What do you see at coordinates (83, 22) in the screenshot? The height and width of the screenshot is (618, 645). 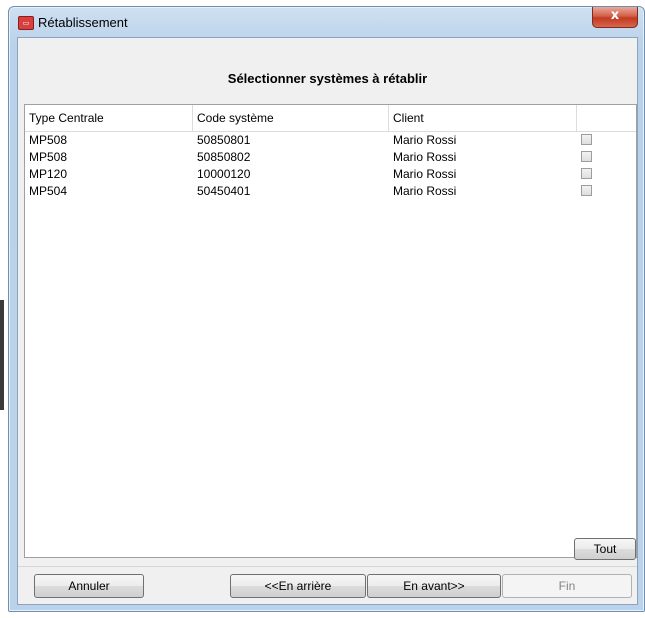 I see `window-title: Rétablissement` at bounding box center [83, 22].